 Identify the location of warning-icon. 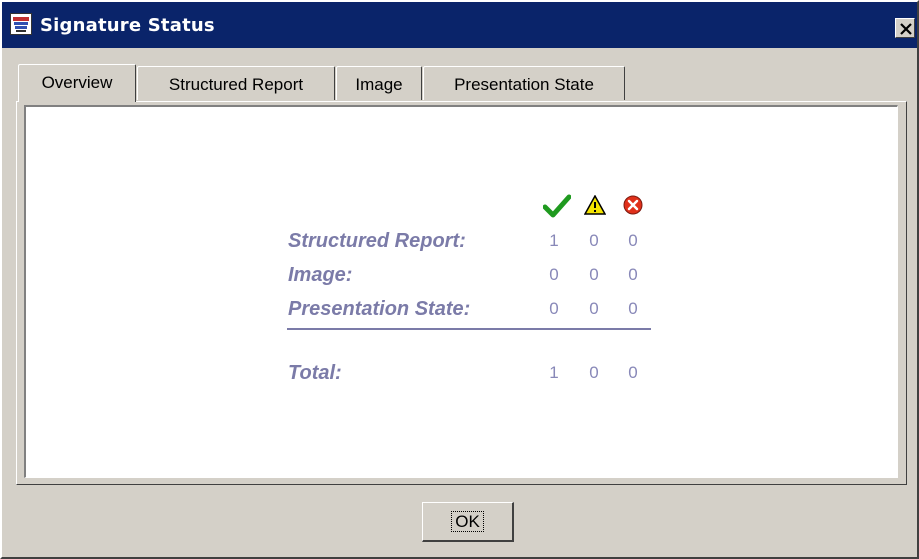
(595, 205).